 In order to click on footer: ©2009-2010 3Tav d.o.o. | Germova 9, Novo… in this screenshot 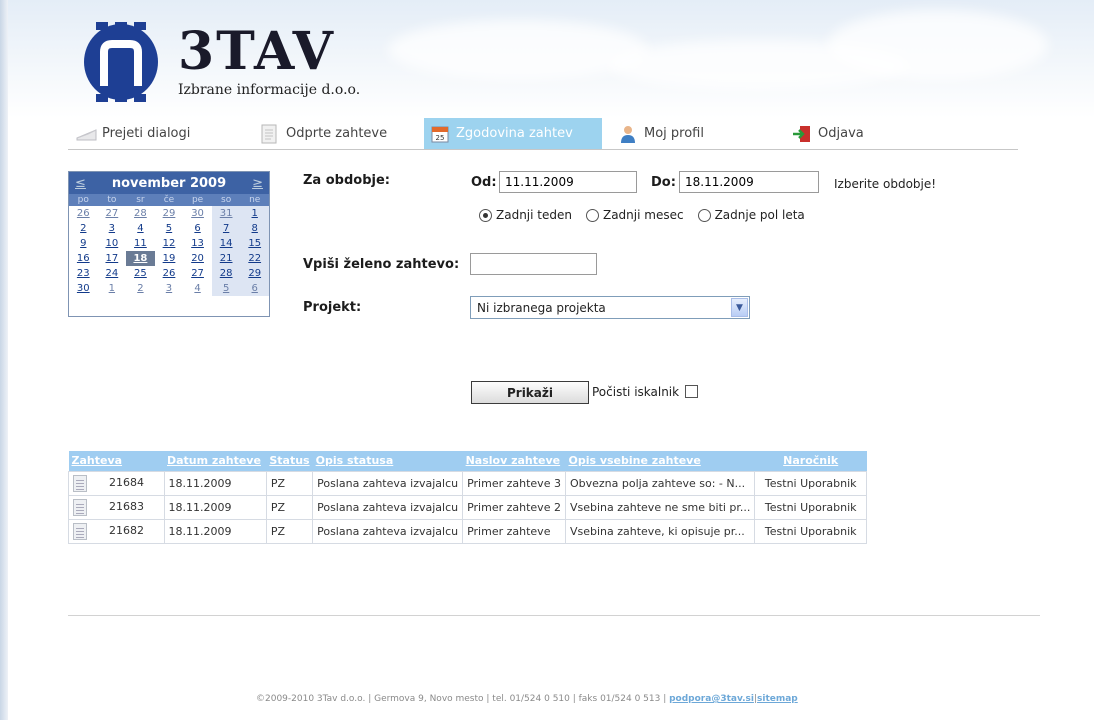, I will do `click(527, 699)`.